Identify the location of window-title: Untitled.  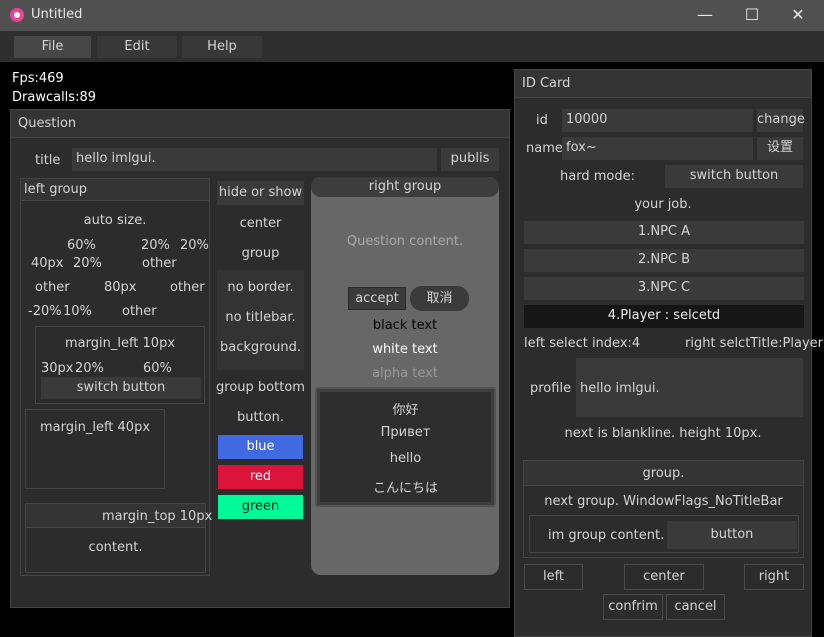
(57, 14).